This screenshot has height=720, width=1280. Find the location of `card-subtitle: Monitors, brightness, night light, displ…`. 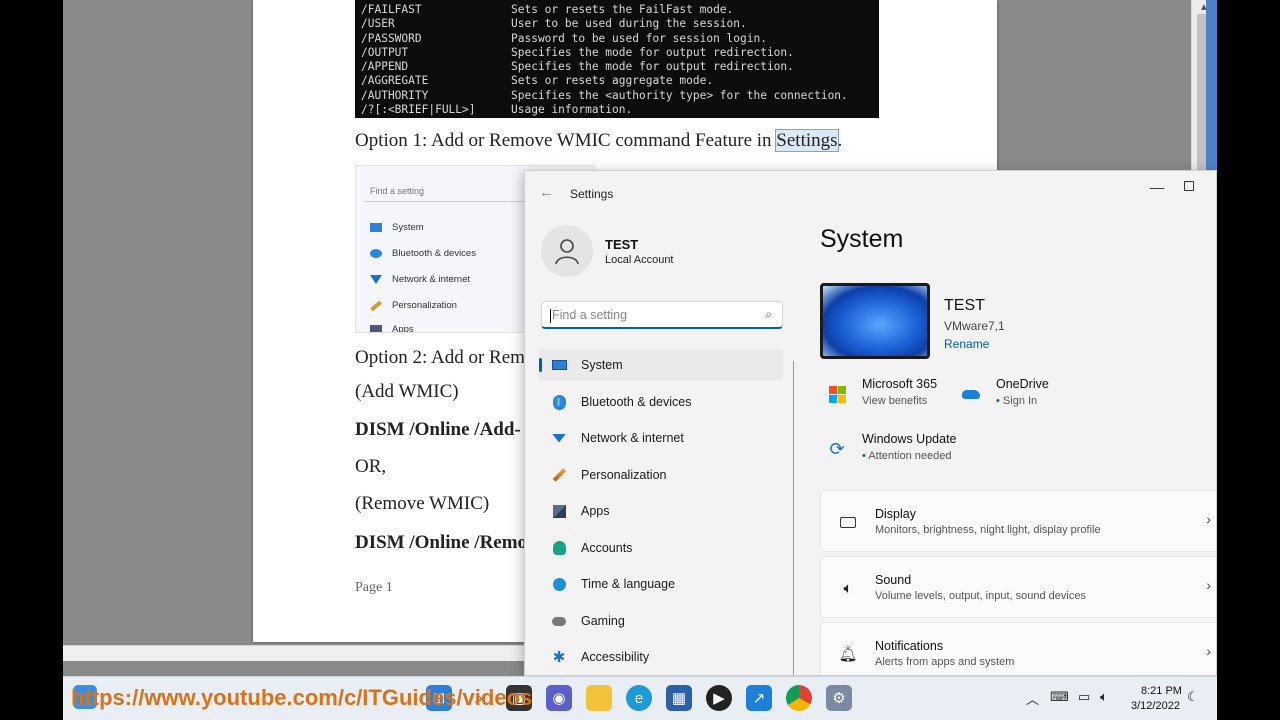

card-subtitle: Monitors, brightness, night light, displ… is located at coordinates (988, 530).